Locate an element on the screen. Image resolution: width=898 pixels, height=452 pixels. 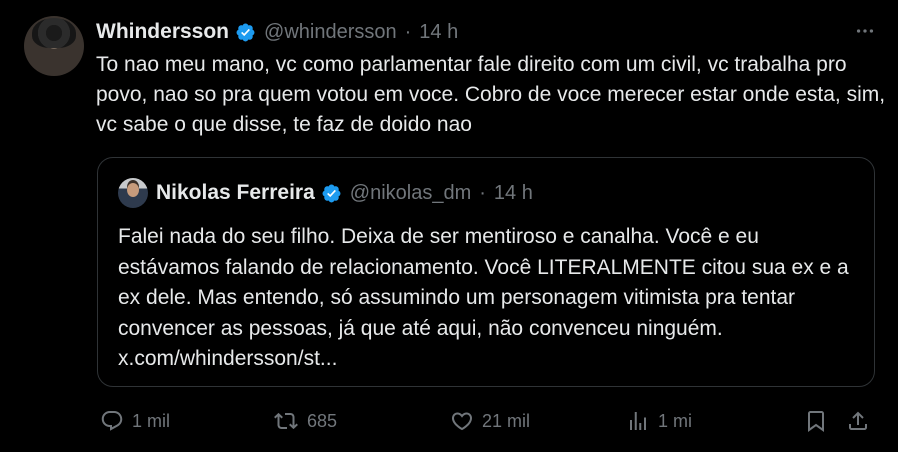
quoted-author-name: Nikolas Ferreira is located at coordinates (235, 193).